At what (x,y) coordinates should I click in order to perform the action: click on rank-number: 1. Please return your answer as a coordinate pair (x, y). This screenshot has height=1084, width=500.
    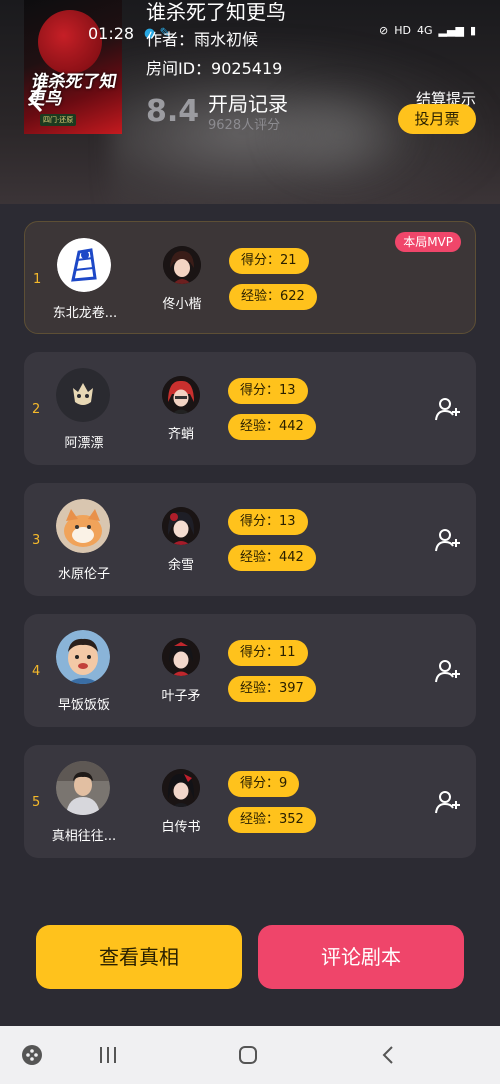
    Looking at the image, I should click on (37, 279).